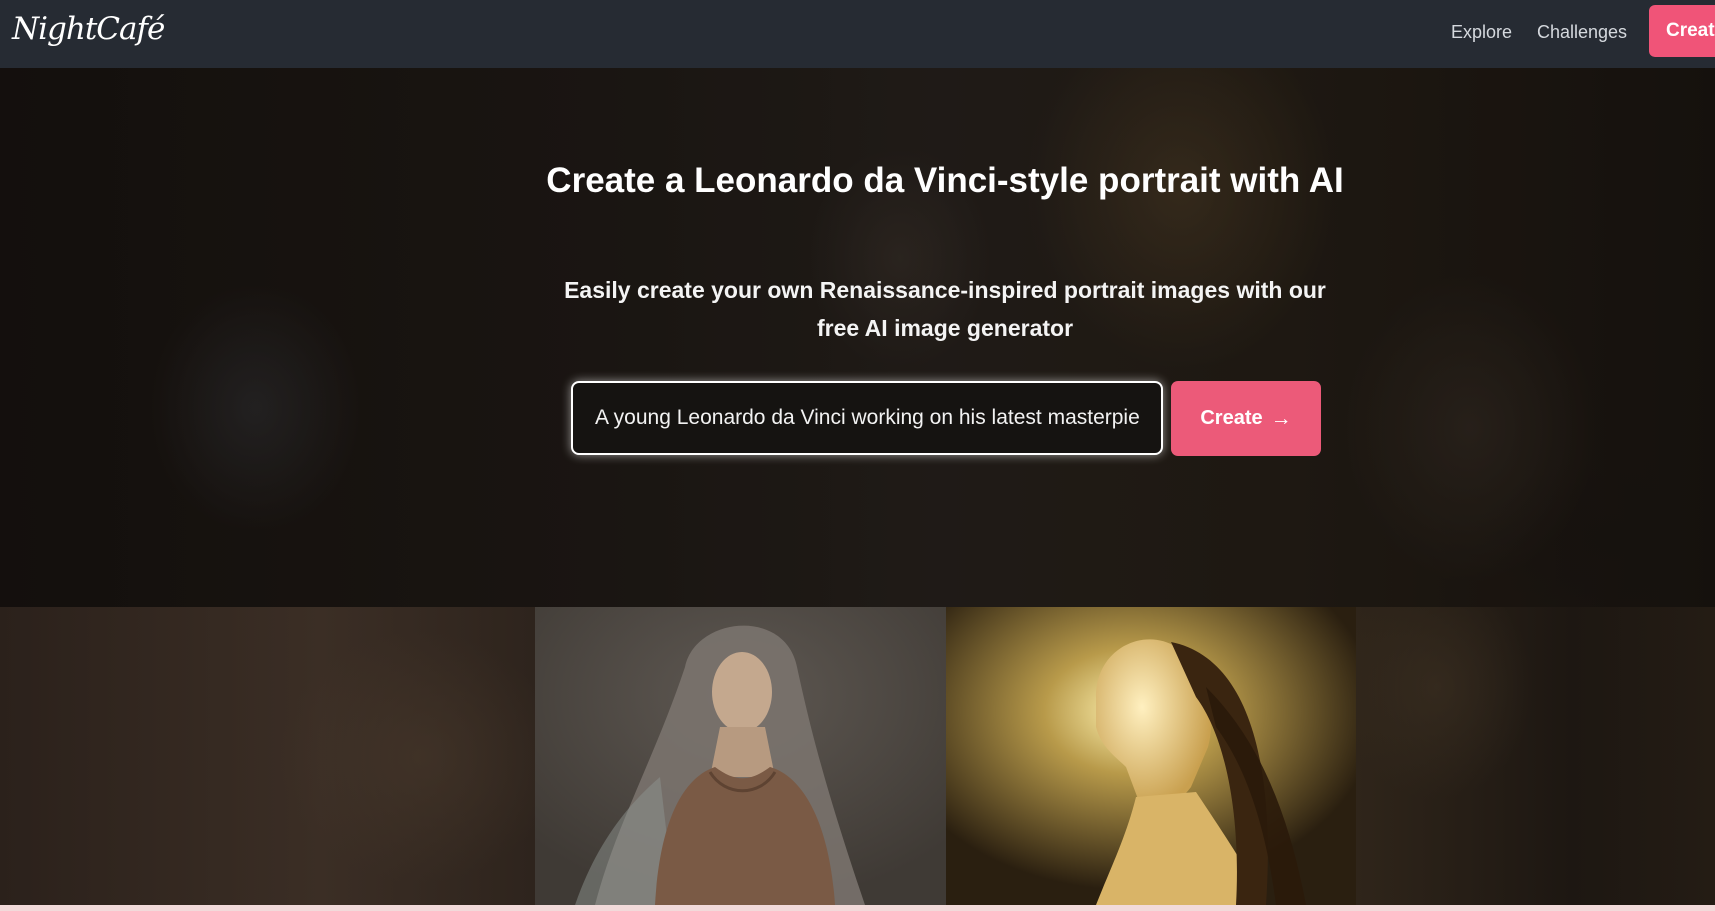 This screenshot has height=911, width=1715. I want to click on next-section-edge, so click(857, 908).